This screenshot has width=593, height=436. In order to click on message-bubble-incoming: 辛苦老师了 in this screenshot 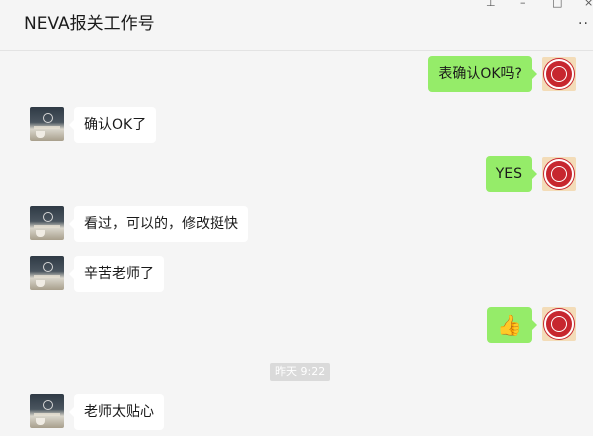, I will do `click(116, 274)`.